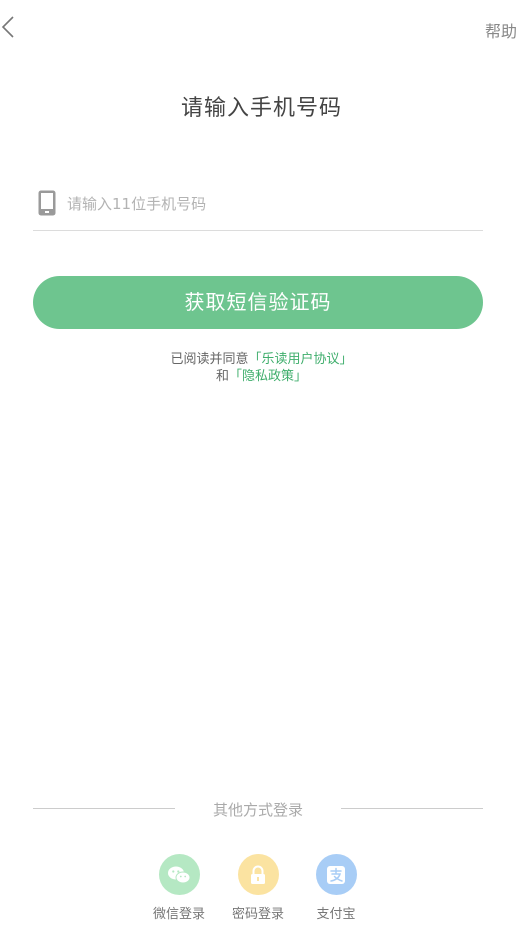  What do you see at coordinates (47, 203) in the screenshot?
I see `mobile-phone-icon` at bounding box center [47, 203].